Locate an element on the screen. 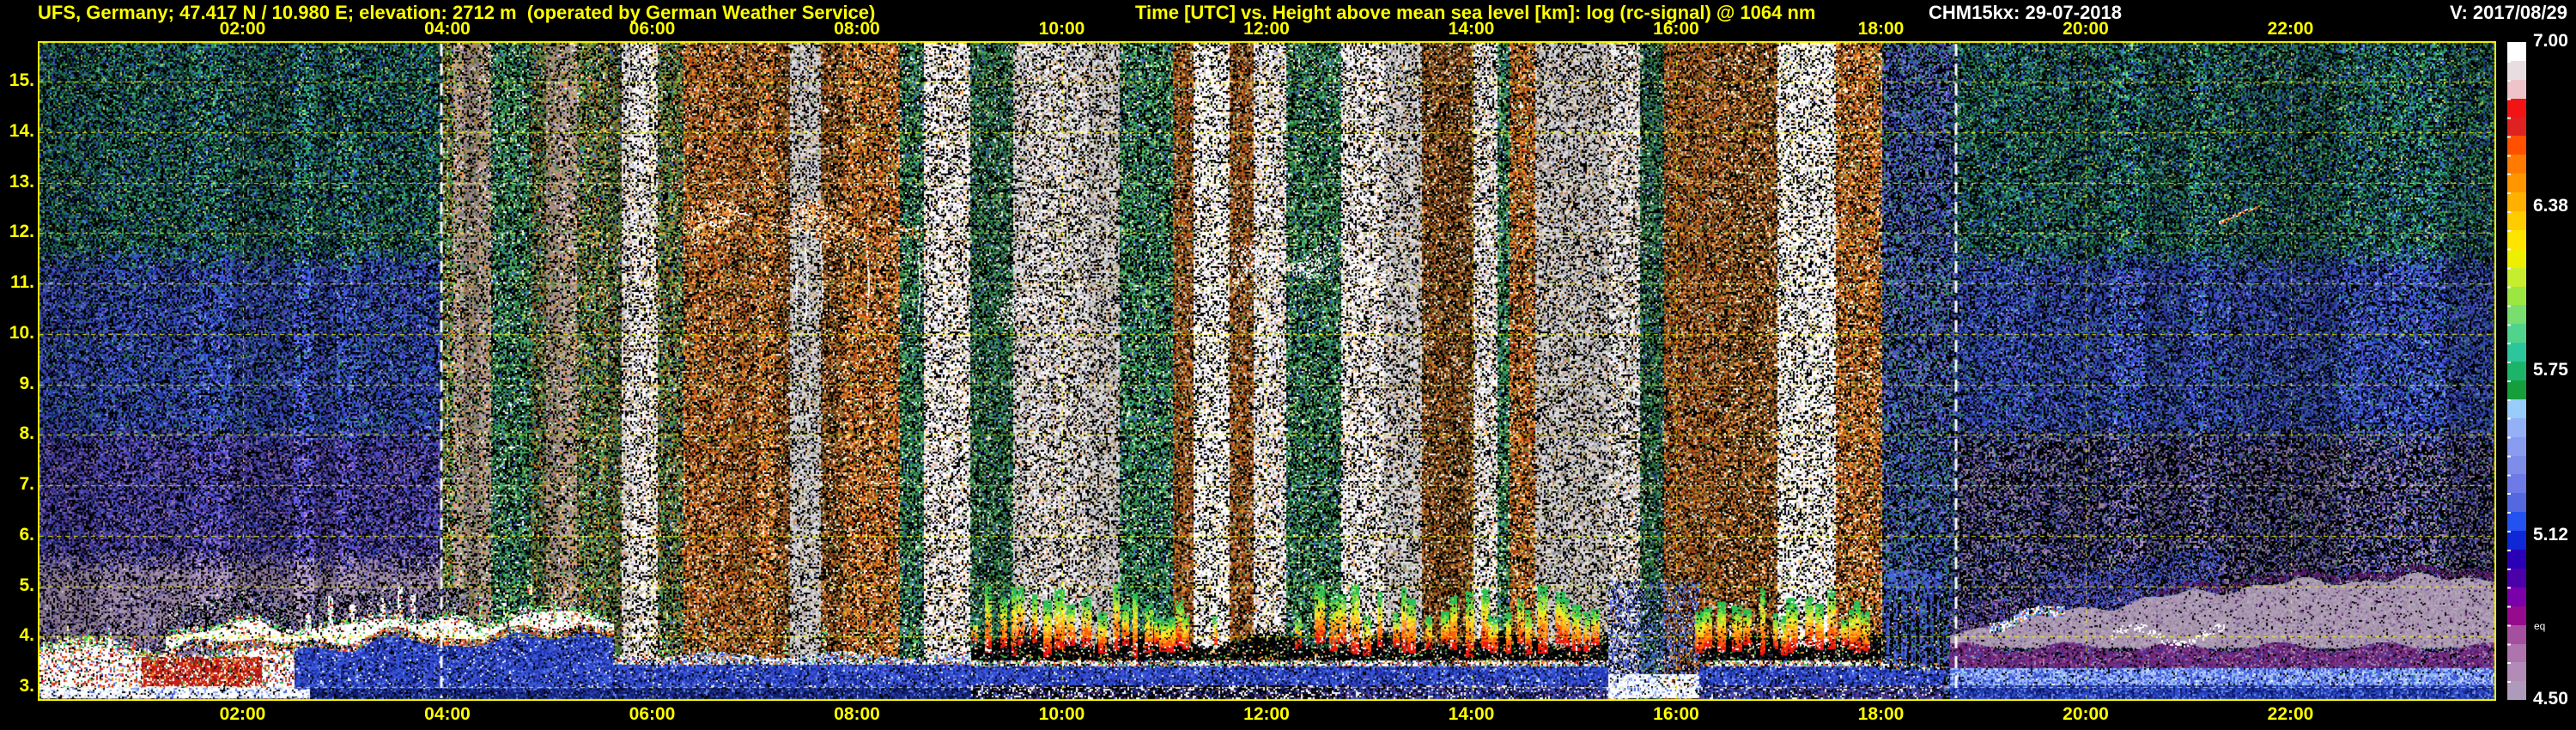  x-tick-label-bottom: 20:00 is located at coordinates (2086, 714).